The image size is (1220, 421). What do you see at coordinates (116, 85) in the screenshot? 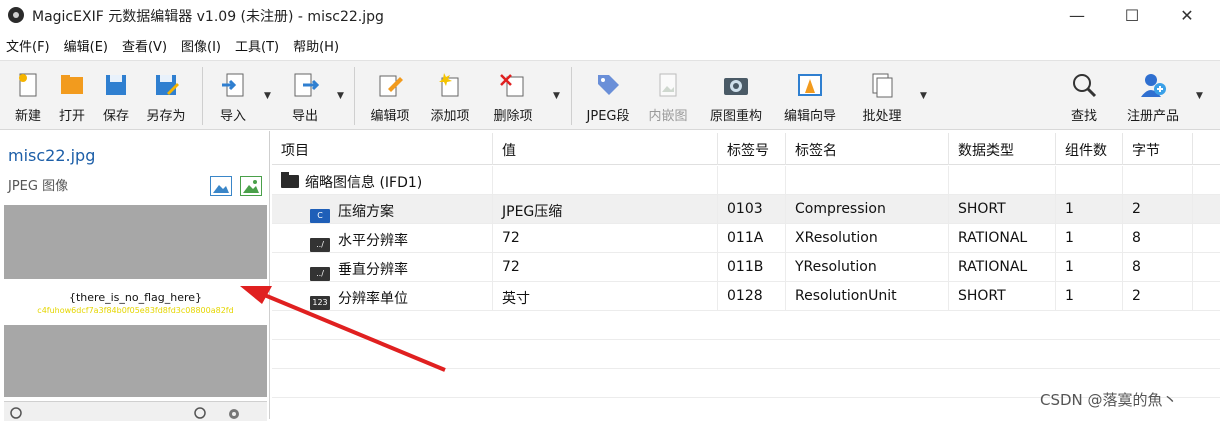
I see `save-icon` at bounding box center [116, 85].